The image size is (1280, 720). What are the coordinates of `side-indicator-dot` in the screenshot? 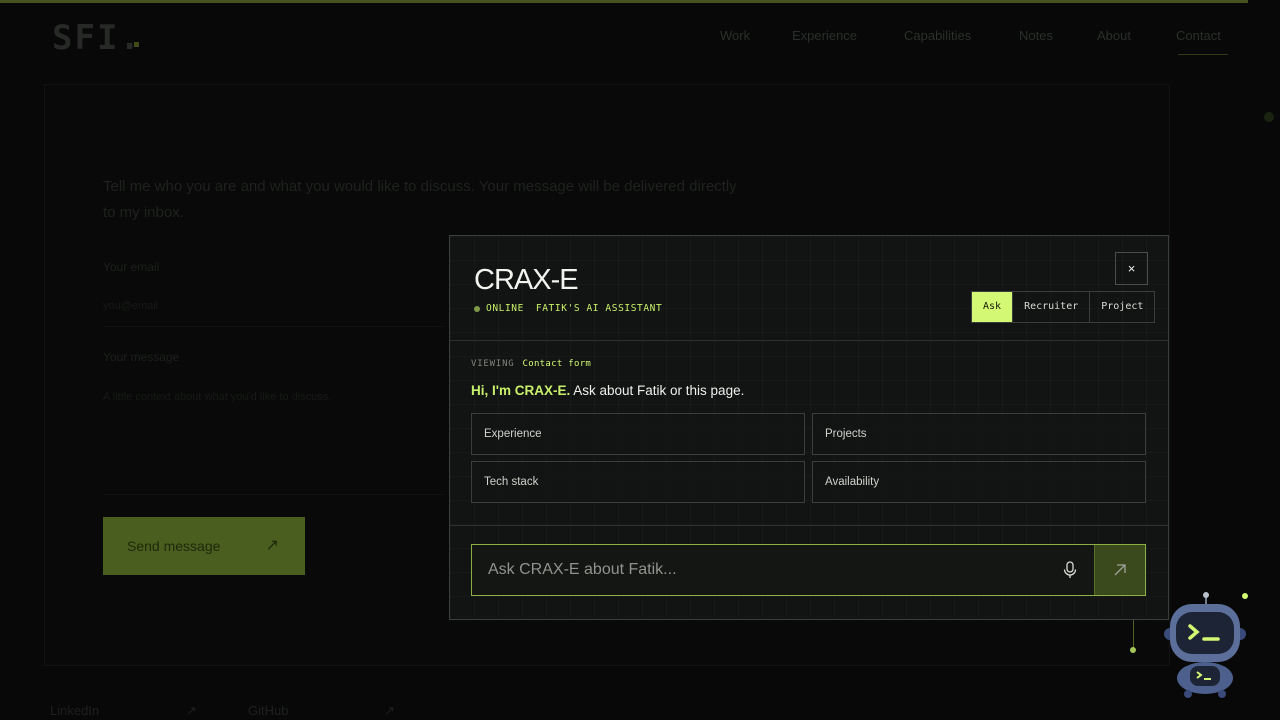 It's located at (1269, 117).